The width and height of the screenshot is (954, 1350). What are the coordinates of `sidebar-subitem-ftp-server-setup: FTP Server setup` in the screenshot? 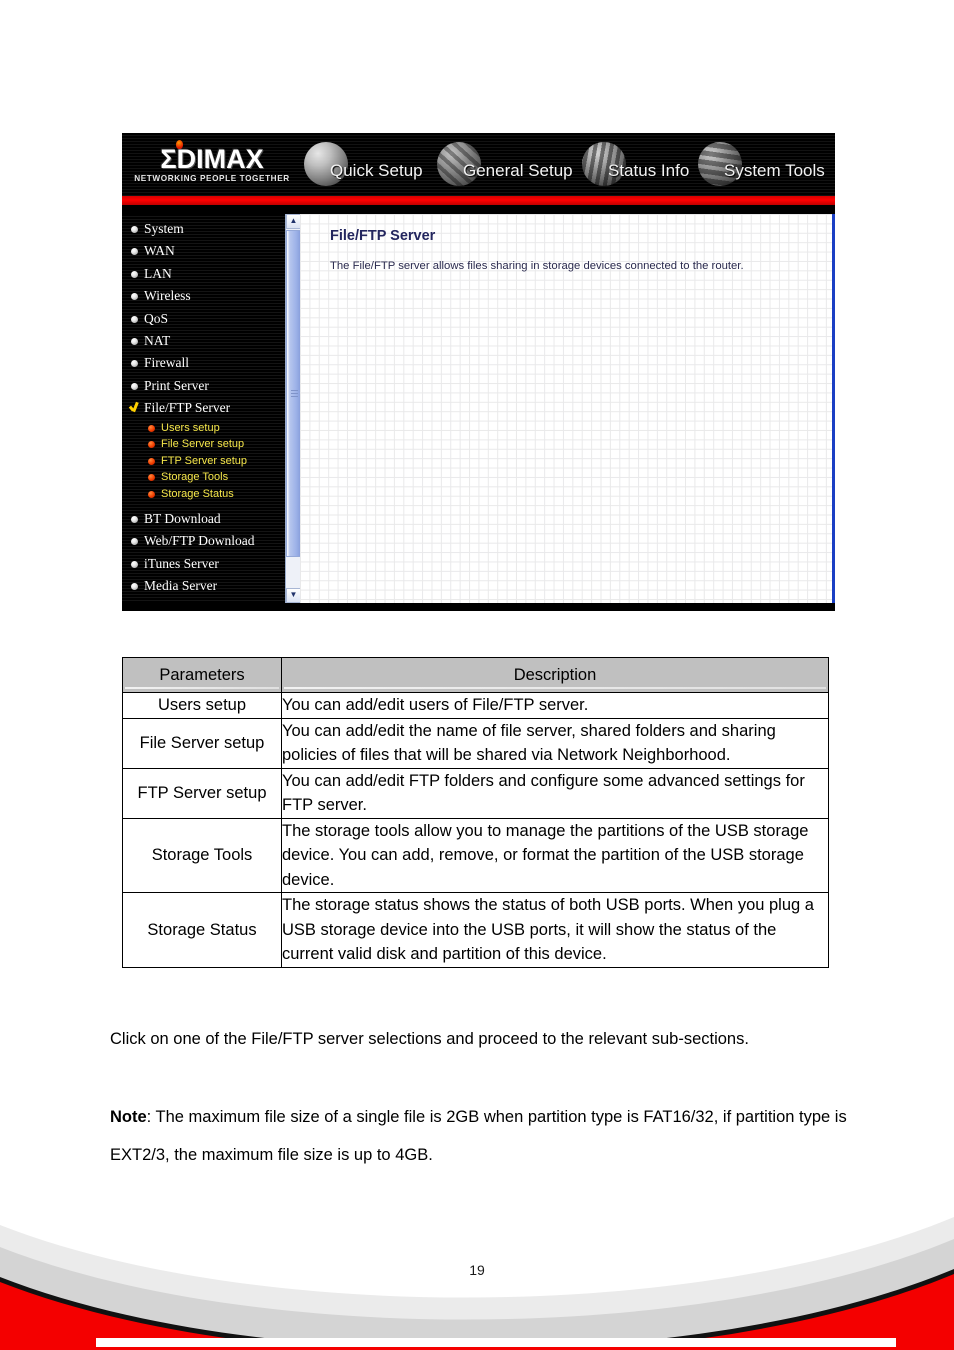 It's located at (203, 461).